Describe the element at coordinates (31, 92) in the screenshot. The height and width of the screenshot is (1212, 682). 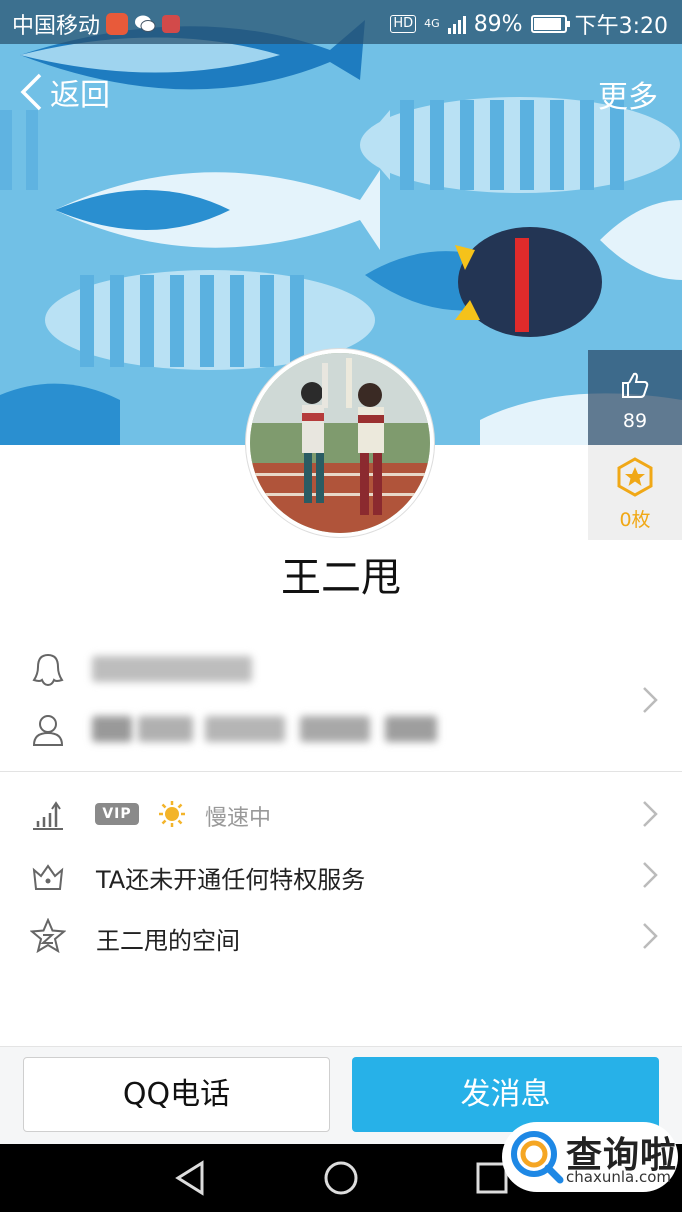
I see `chevron-left-icon` at that location.